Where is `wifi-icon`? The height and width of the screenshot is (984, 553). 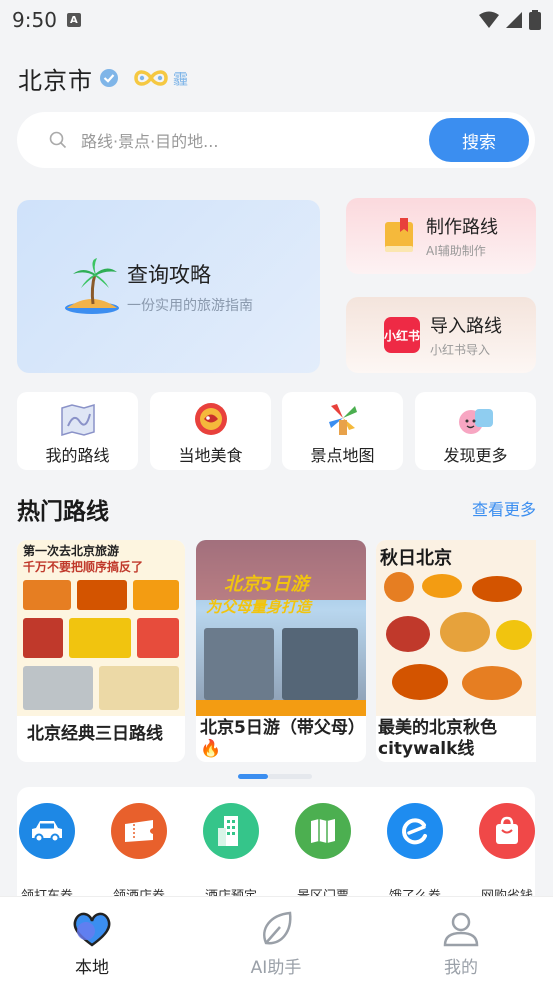 wifi-icon is located at coordinates (489, 19).